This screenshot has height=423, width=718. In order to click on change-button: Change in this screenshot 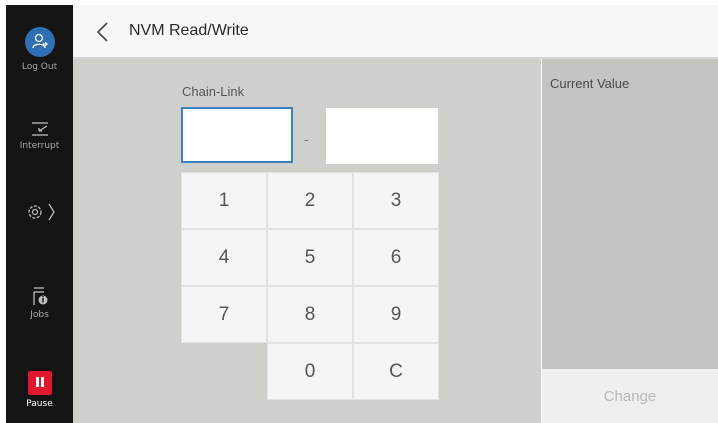, I will do `click(630, 396)`.